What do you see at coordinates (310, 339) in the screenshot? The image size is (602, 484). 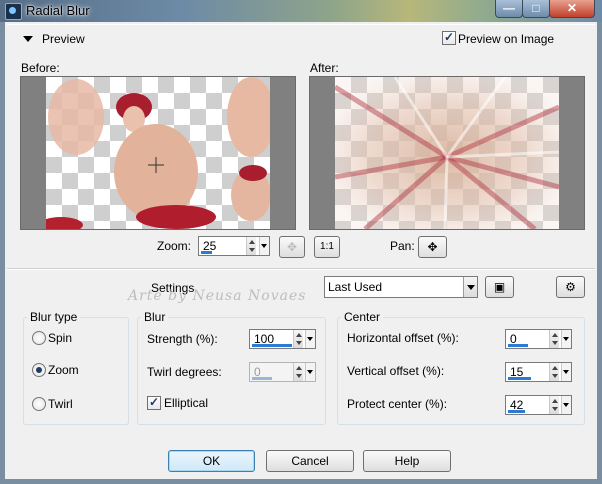 I see `strength-dropdown-arrow` at bounding box center [310, 339].